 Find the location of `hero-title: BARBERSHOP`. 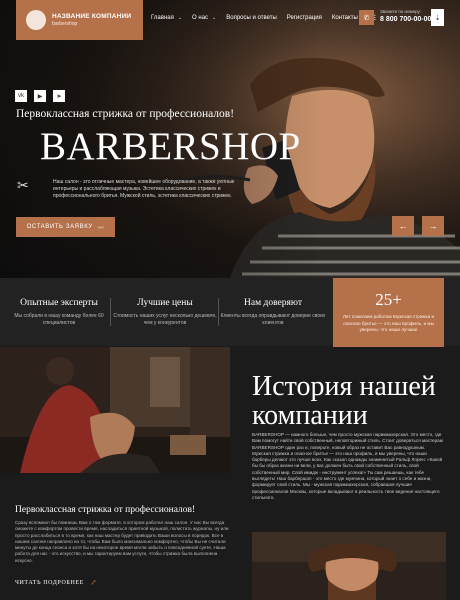

hero-title: BARBERSHOP is located at coordinates (170, 146).